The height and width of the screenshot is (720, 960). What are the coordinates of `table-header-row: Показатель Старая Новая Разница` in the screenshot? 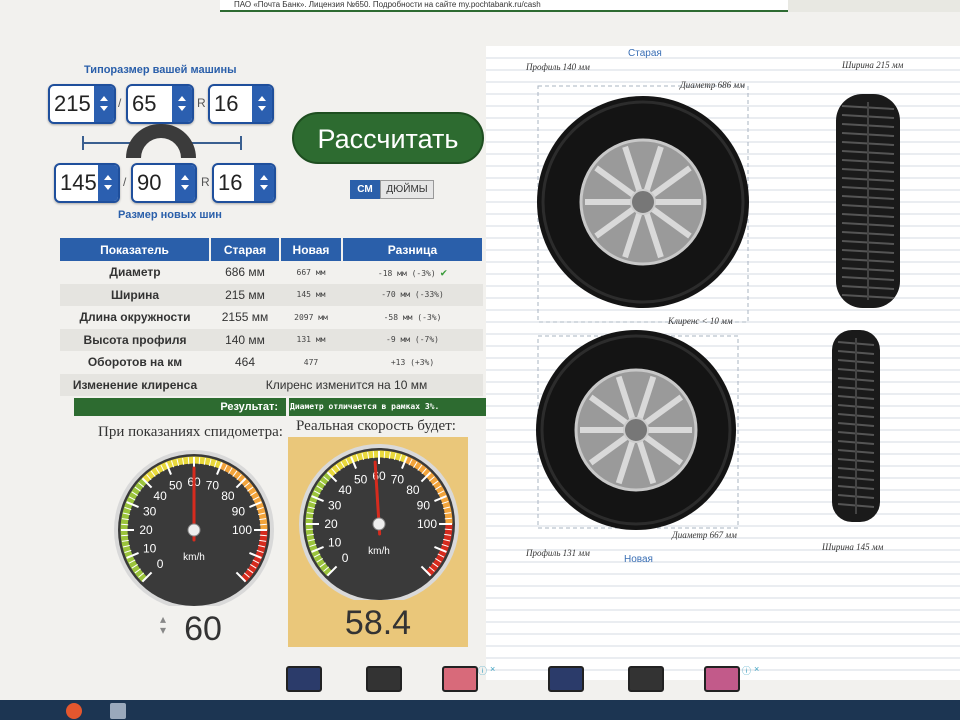 It's located at (272, 249).